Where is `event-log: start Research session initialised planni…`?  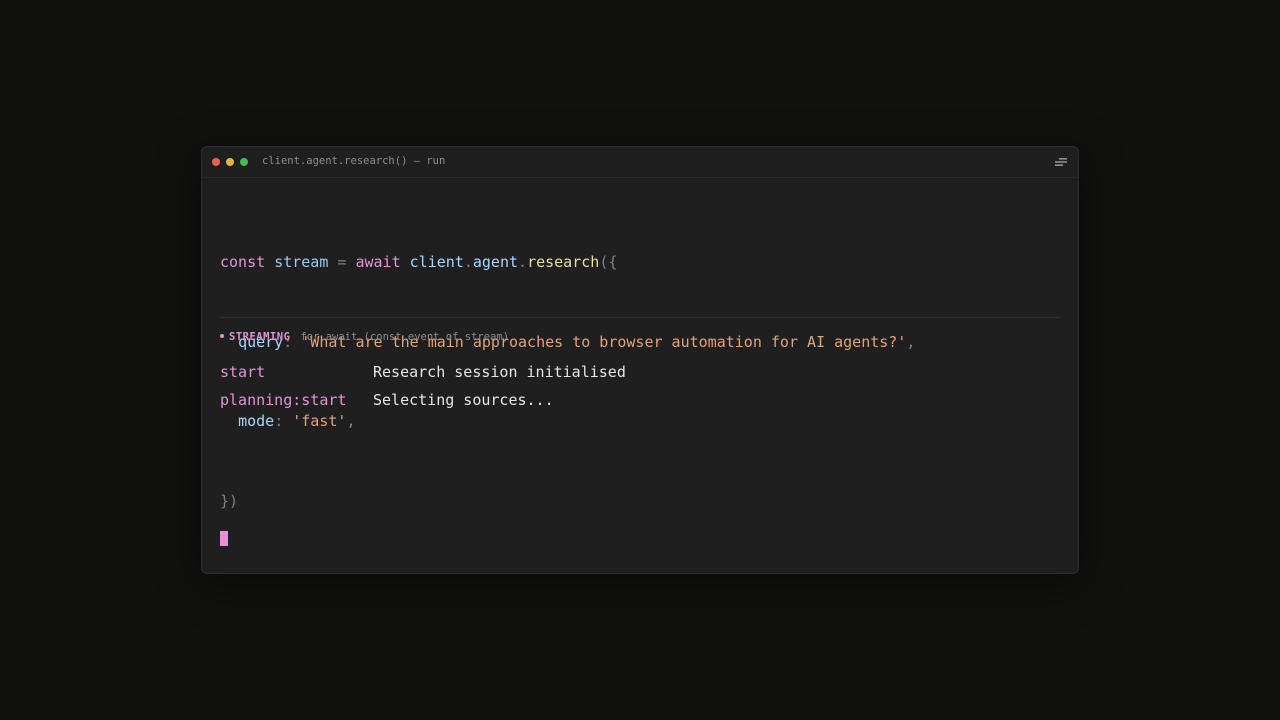 event-log: start Research session initialised planni… is located at coordinates (423, 388).